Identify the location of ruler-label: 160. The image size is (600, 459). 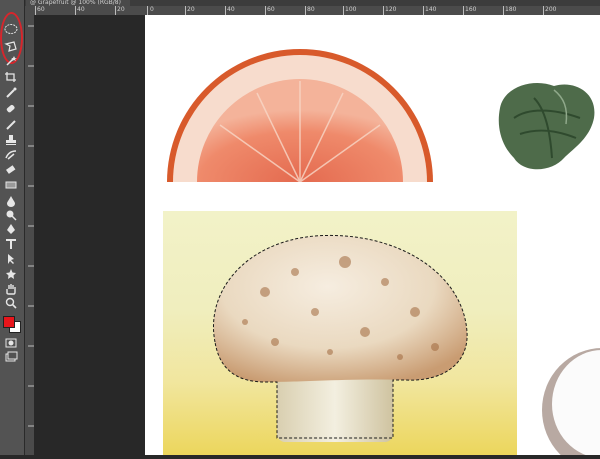
(471, 9).